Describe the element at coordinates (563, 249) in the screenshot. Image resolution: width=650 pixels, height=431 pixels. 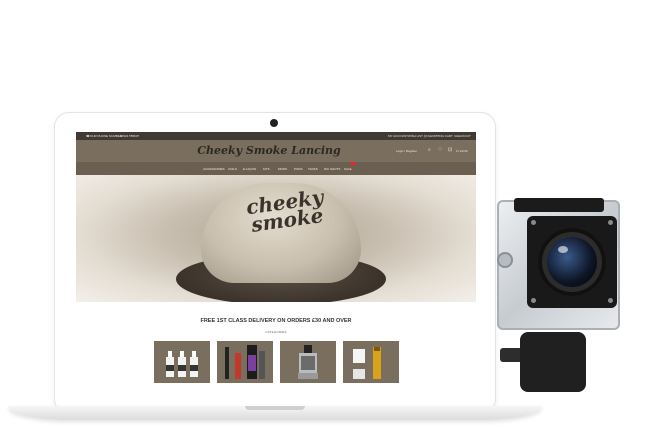
I see `lens-glint` at that location.